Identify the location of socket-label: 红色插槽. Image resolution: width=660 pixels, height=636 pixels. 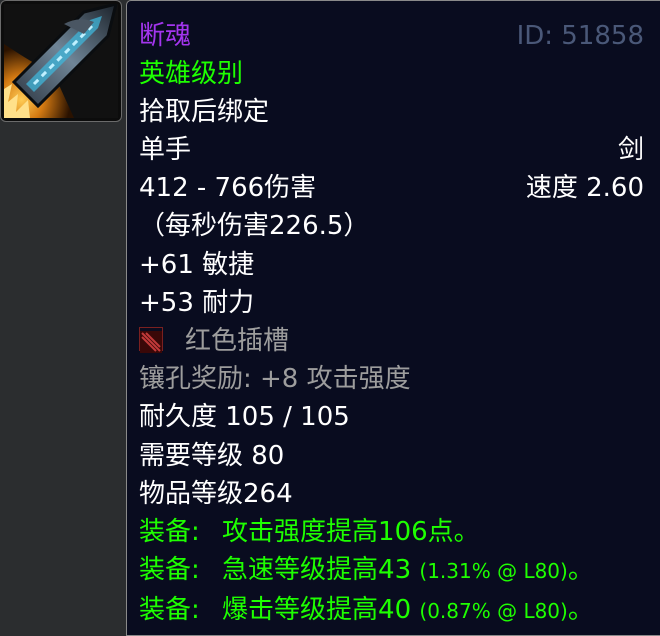
(237, 341).